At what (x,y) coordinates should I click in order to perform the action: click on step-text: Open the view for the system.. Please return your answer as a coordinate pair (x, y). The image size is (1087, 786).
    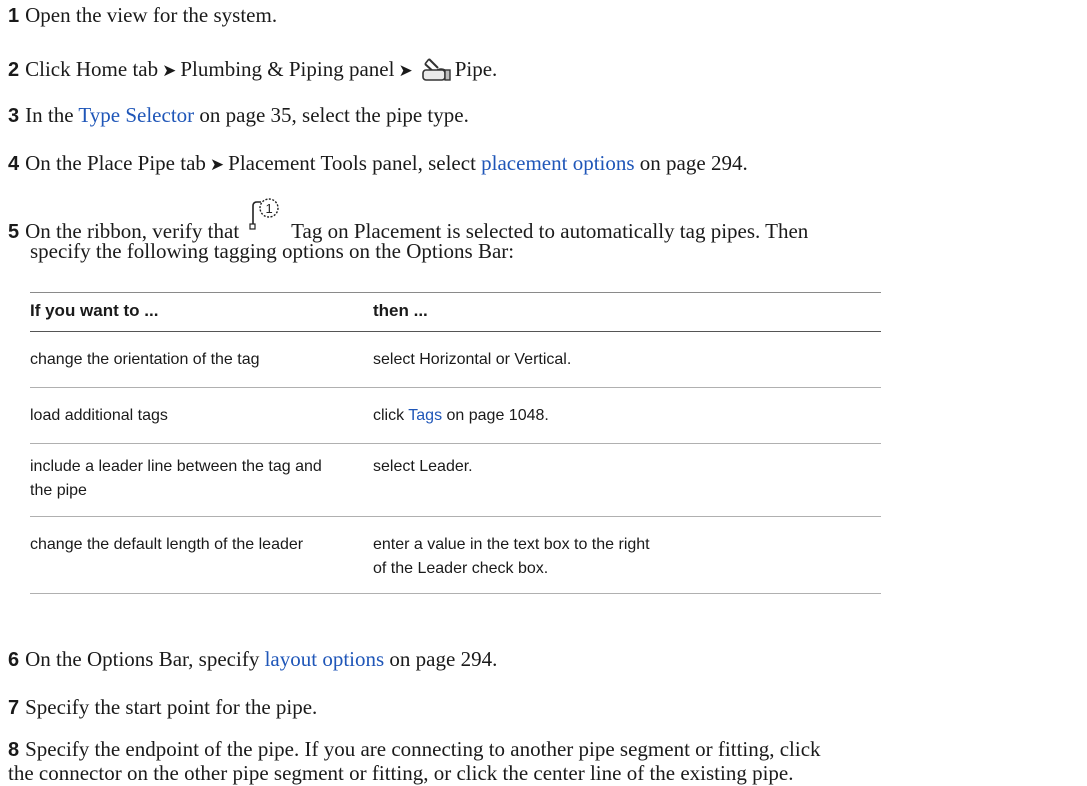
    Looking at the image, I should click on (151, 15).